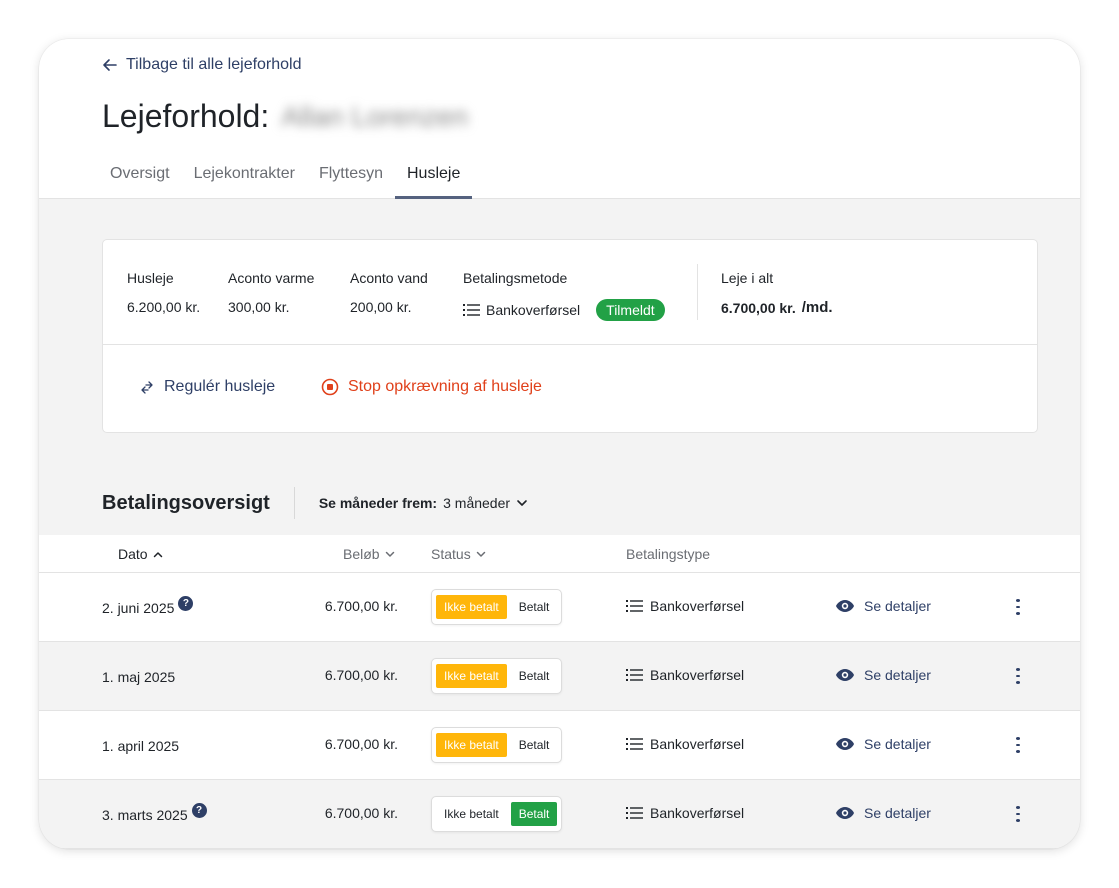  What do you see at coordinates (164, 307) in the screenshot?
I see `rent-value: 6.200,00 kr.` at bounding box center [164, 307].